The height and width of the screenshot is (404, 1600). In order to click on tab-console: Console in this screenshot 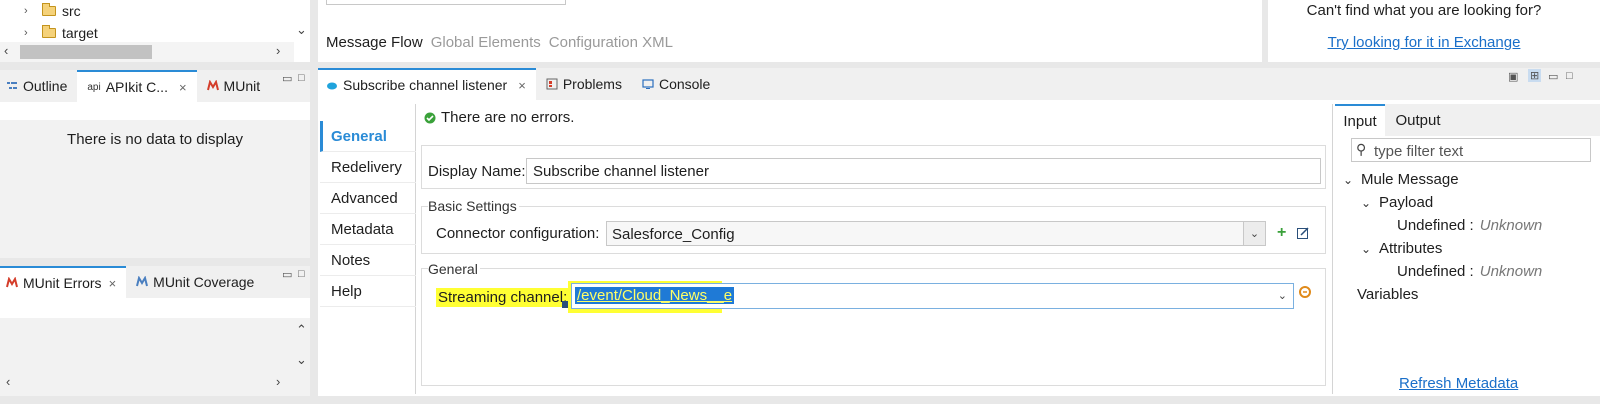, I will do `click(676, 84)`.